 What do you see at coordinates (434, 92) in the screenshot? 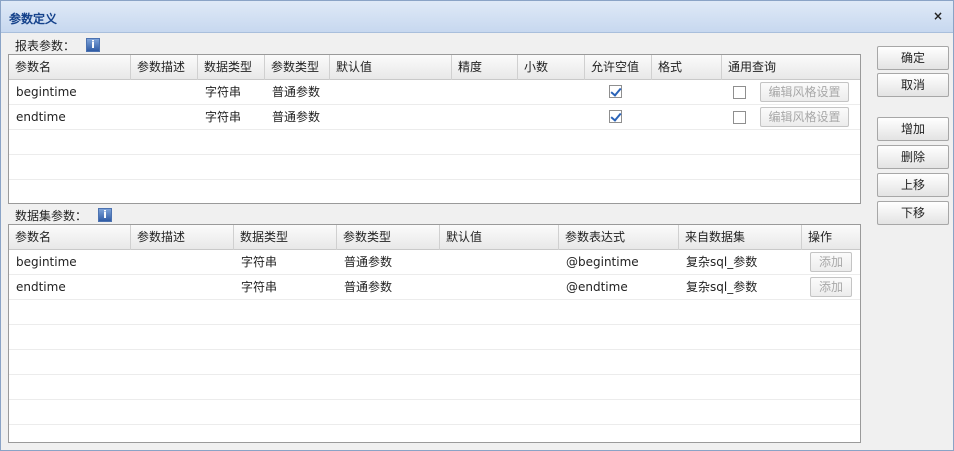
I see `table-row: begintime 字符串 普通参数 编辑风格设置` at bounding box center [434, 92].